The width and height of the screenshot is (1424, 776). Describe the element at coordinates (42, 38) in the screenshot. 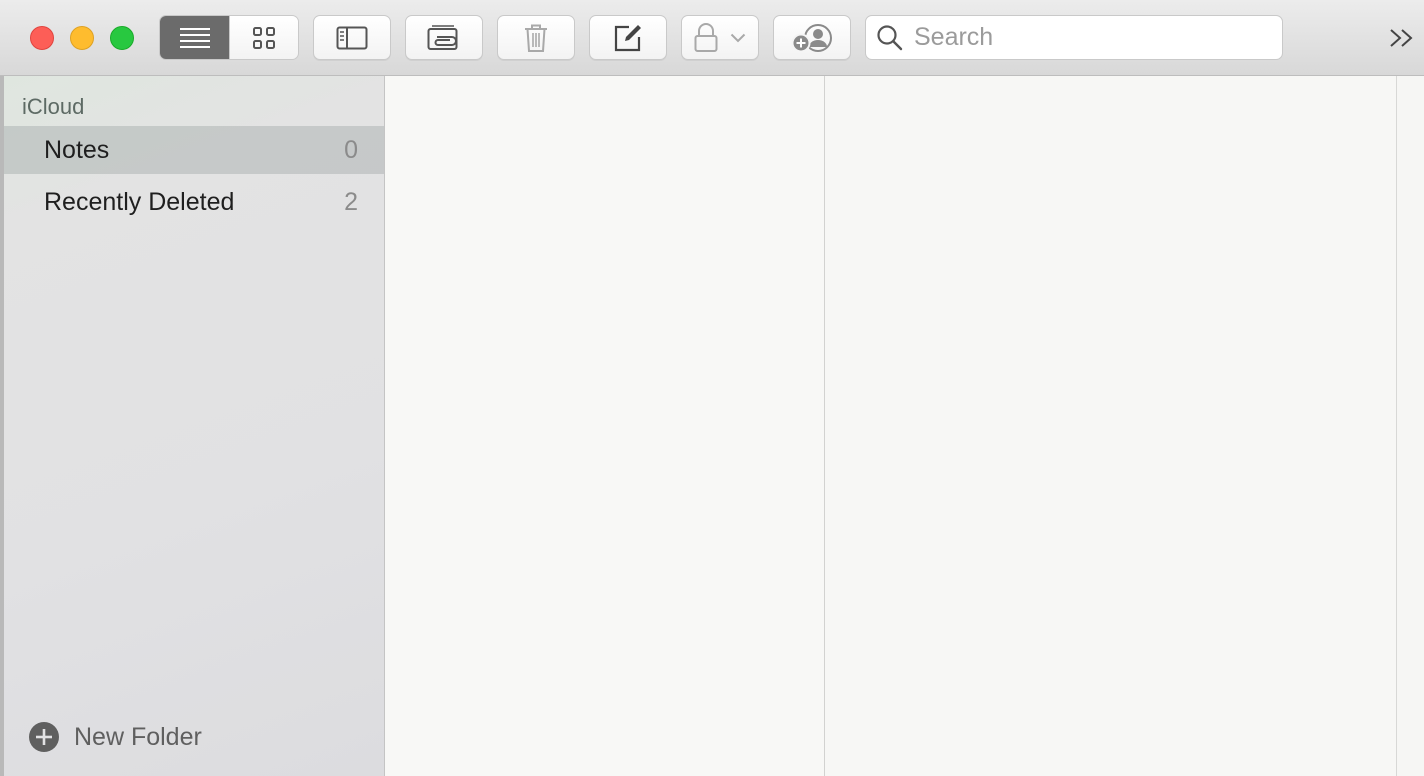

I see `close-window-button` at that location.